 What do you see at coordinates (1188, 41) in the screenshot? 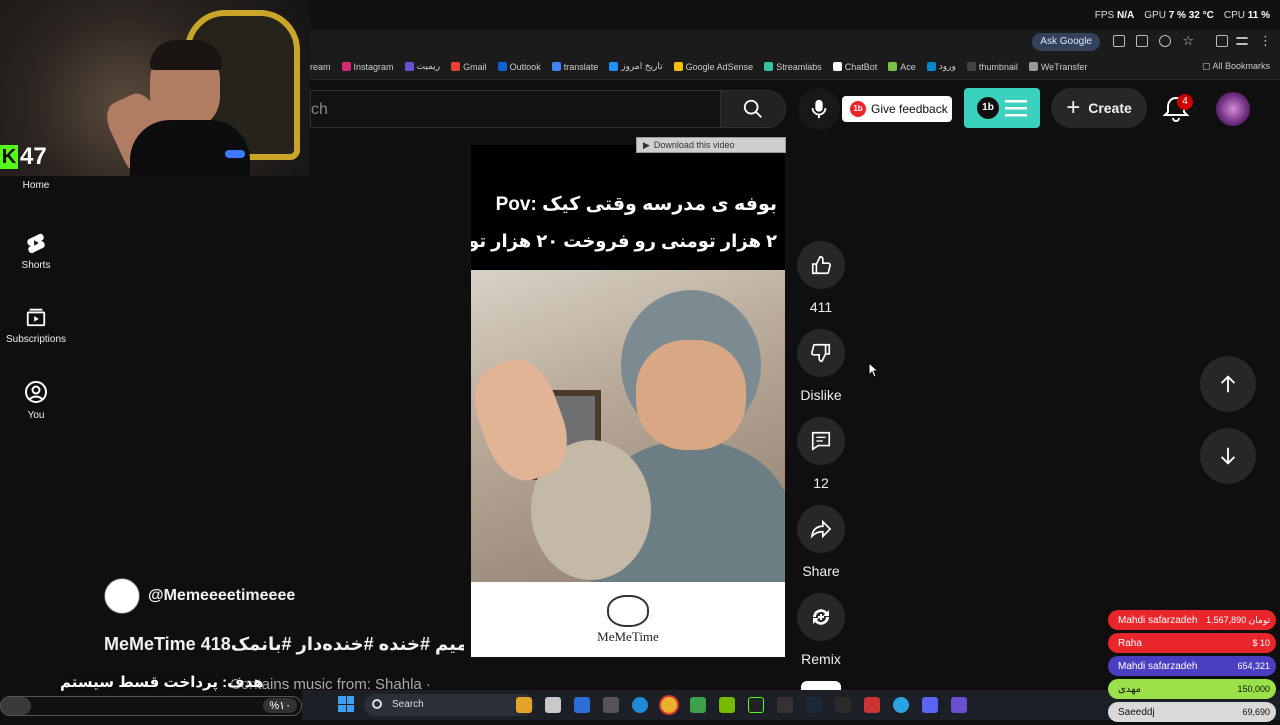
I see `star-bookmark-icon: ☆` at bounding box center [1188, 41].